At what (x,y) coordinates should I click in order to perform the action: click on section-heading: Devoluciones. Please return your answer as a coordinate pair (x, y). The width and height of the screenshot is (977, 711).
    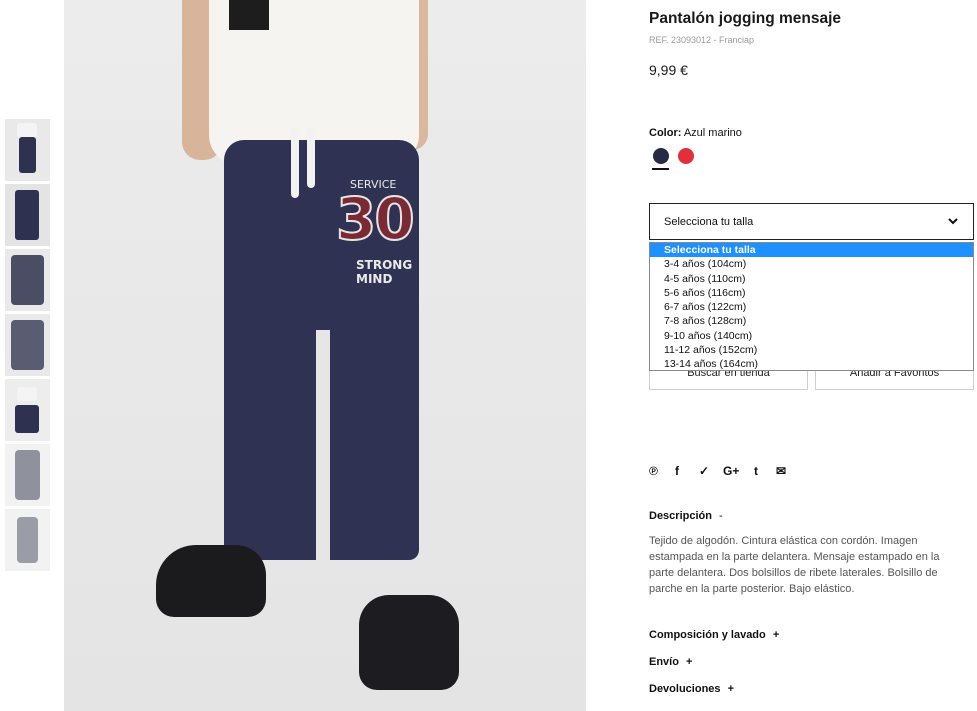
    Looking at the image, I should click on (685, 689).